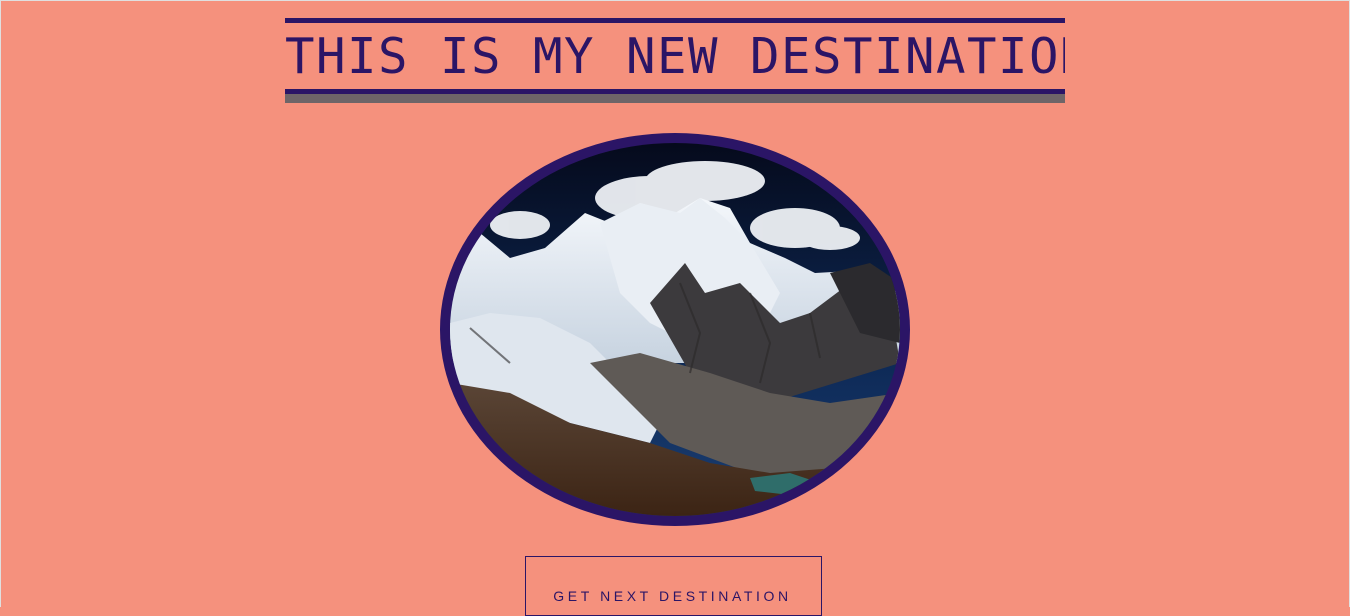 This screenshot has width=1350, height=616. I want to click on page-header: THIS IS MY NEW DESTINATION, so click(675, 60).